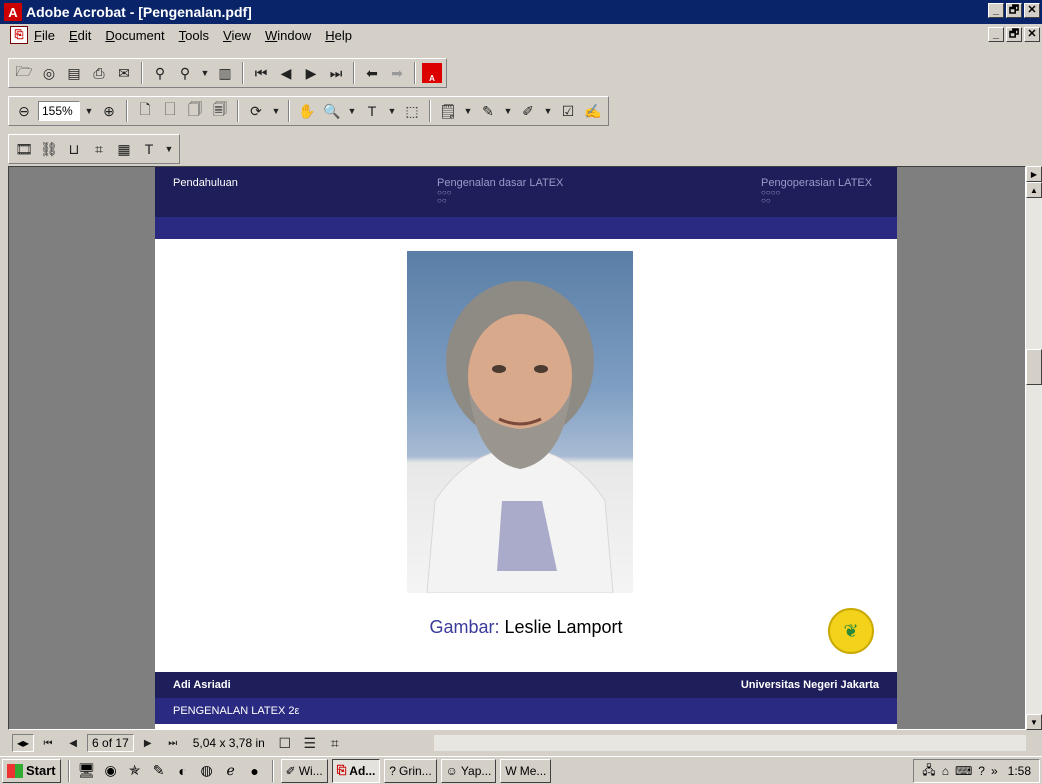 The height and width of the screenshot is (784, 1042). What do you see at coordinates (996, 10) in the screenshot?
I see `minimize-button: _` at bounding box center [996, 10].